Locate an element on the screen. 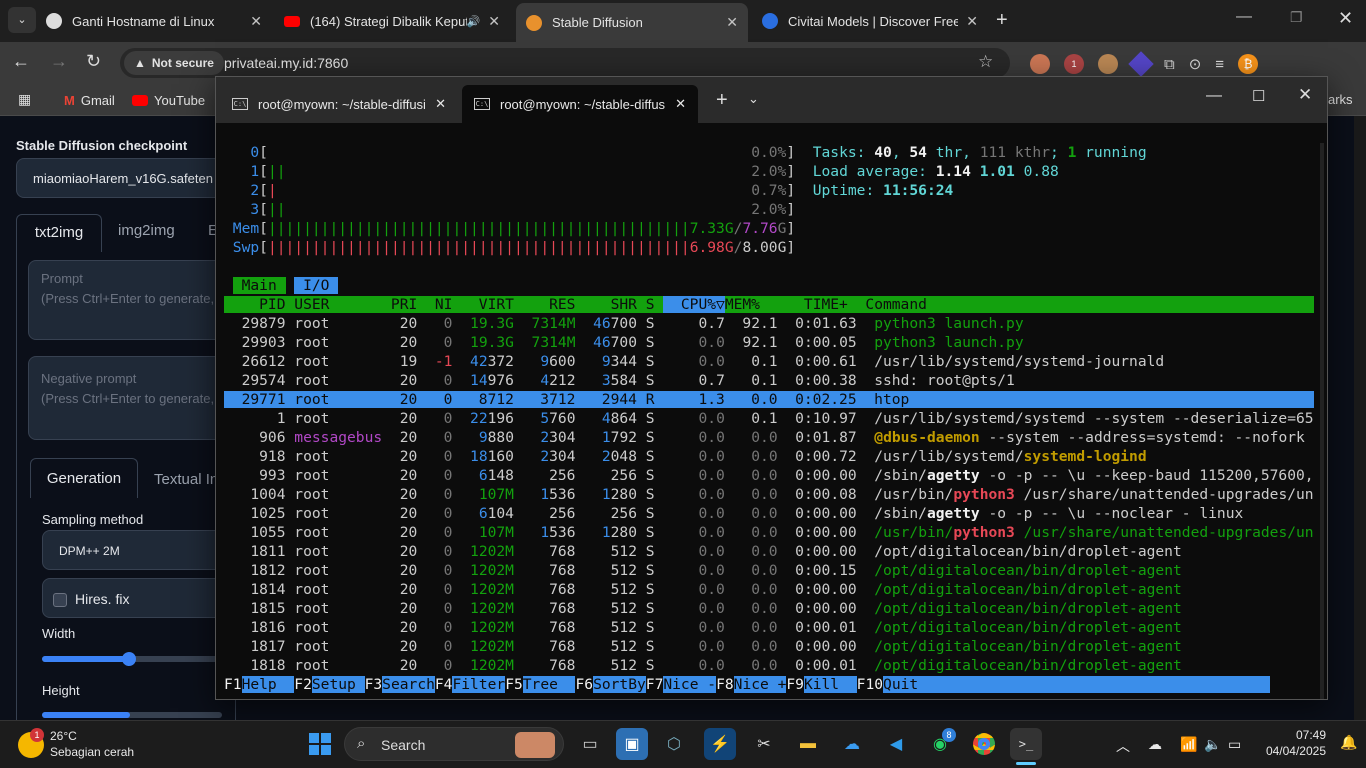 The height and width of the screenshot is (768, 1366). task-view-button: ▭ is located at coordinates (590, 744).